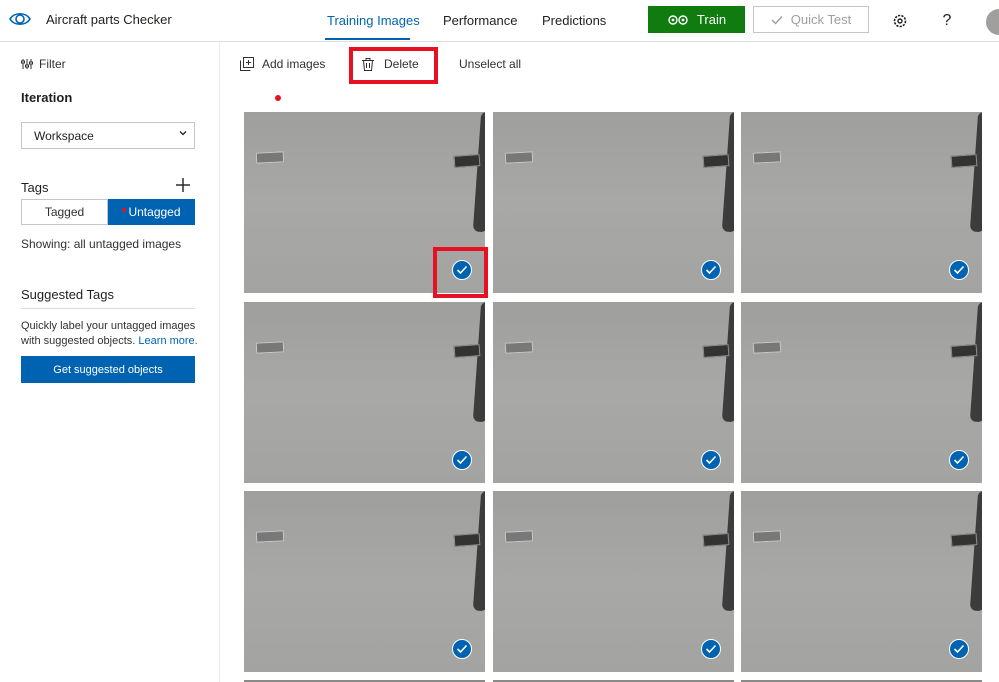  I want to click on active-tab-indicator, so click(367, 39).